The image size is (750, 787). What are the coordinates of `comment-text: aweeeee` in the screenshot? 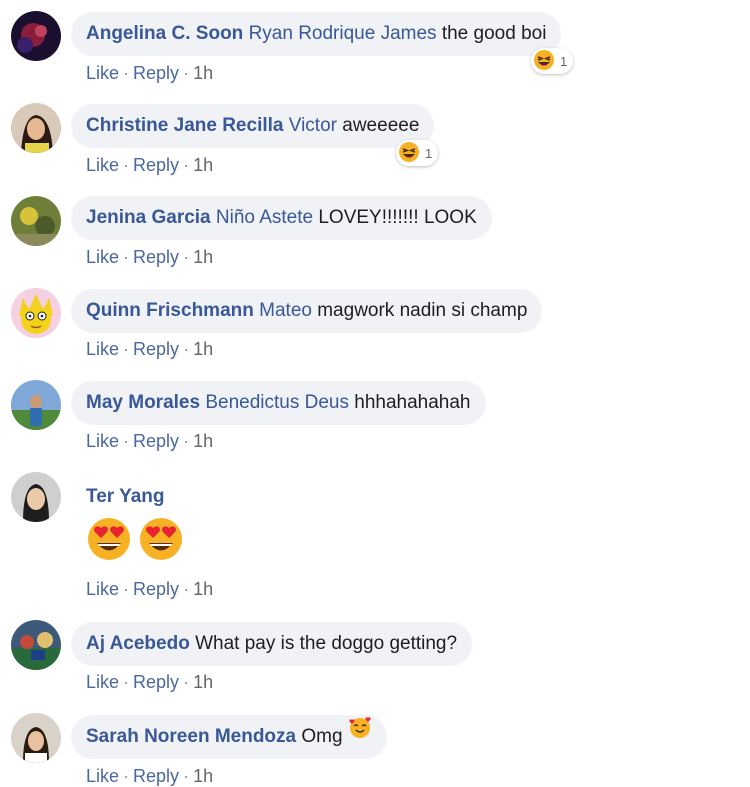 It's located at (381, 125).